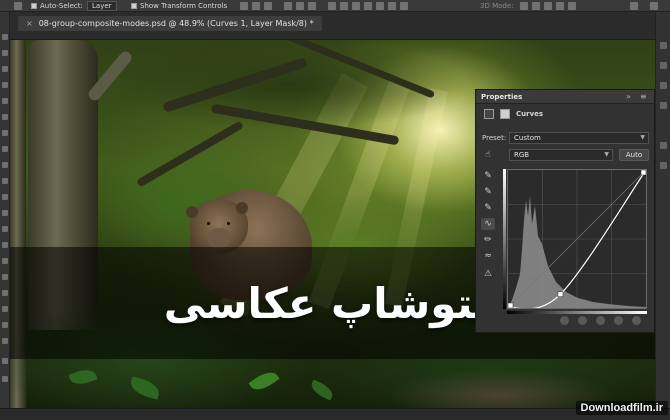 This screenshot has width=670, height=420. I want to click on curve-point-tool-icon: ∿, so click(488, 224).